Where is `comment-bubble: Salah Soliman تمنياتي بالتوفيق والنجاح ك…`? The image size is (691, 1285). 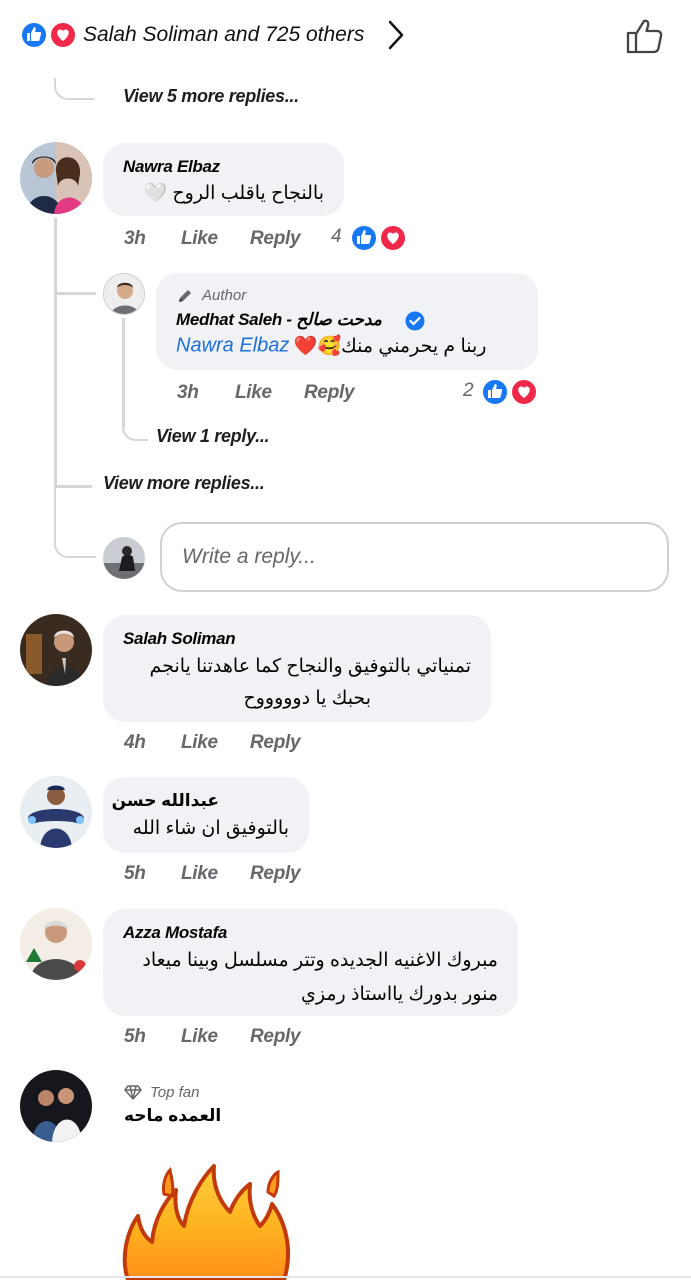
comment-bubble: Salah Soliman تمنياتي بالتوفيق والنجاح ك… is located at coordinates (297, 668).